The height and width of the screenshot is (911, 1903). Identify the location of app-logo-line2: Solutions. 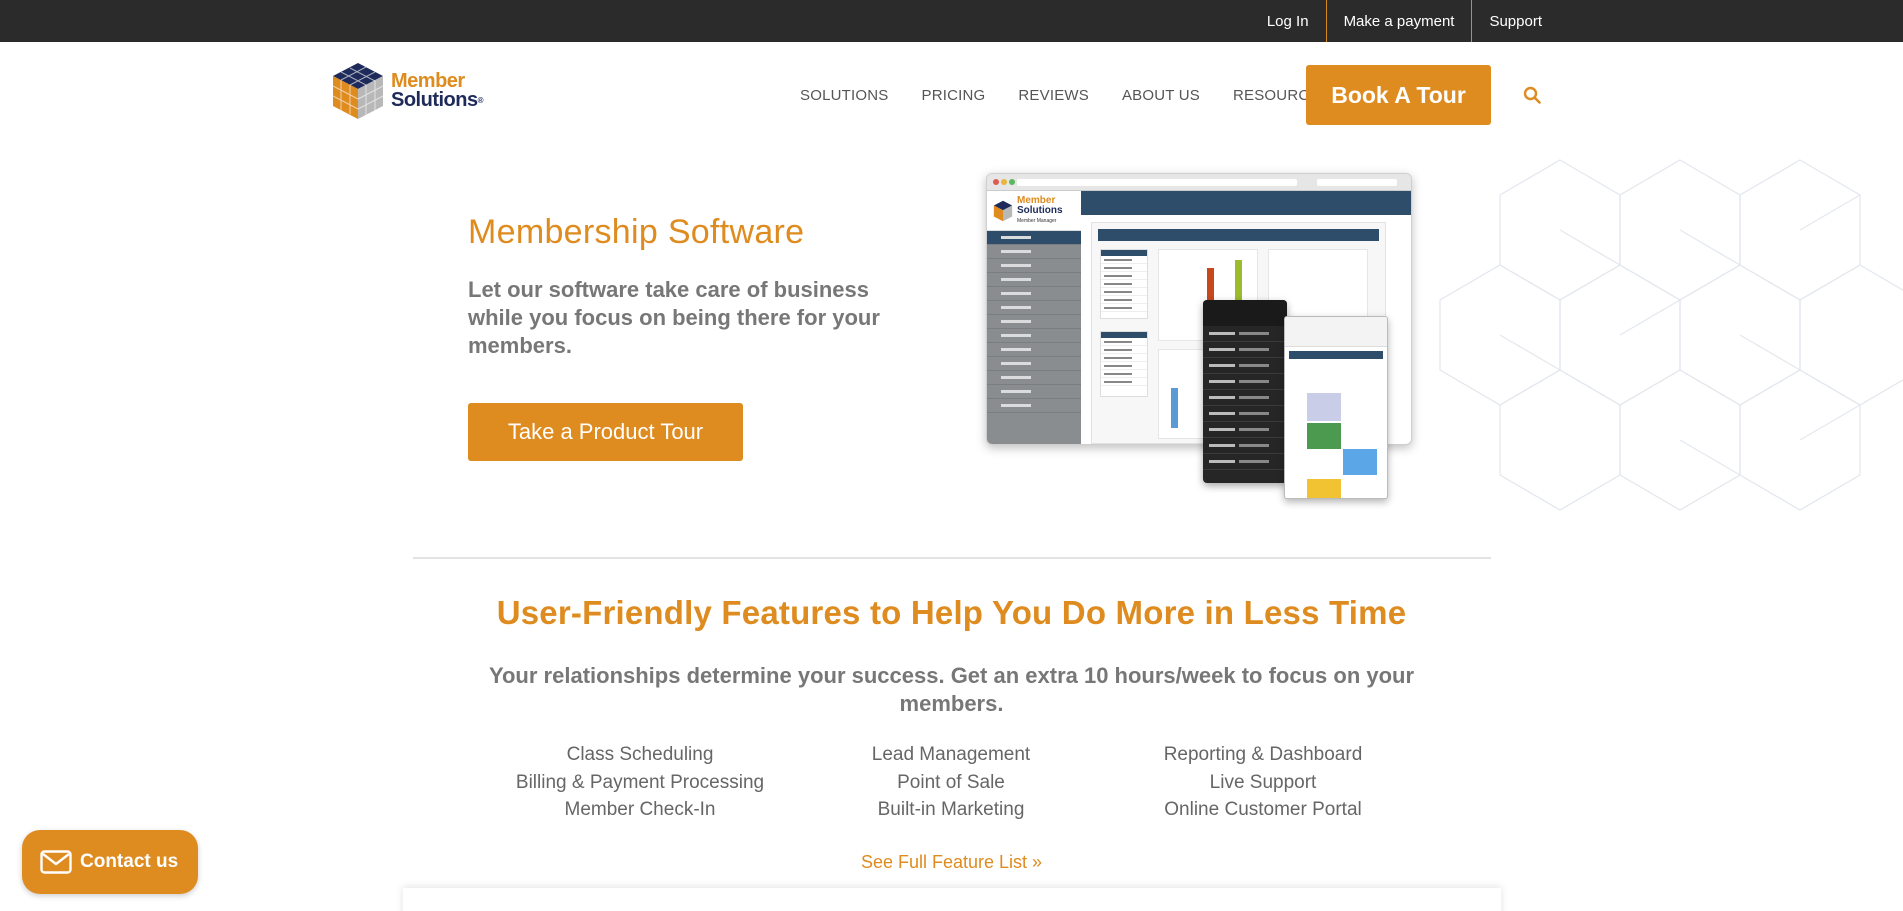
(1040, 210).